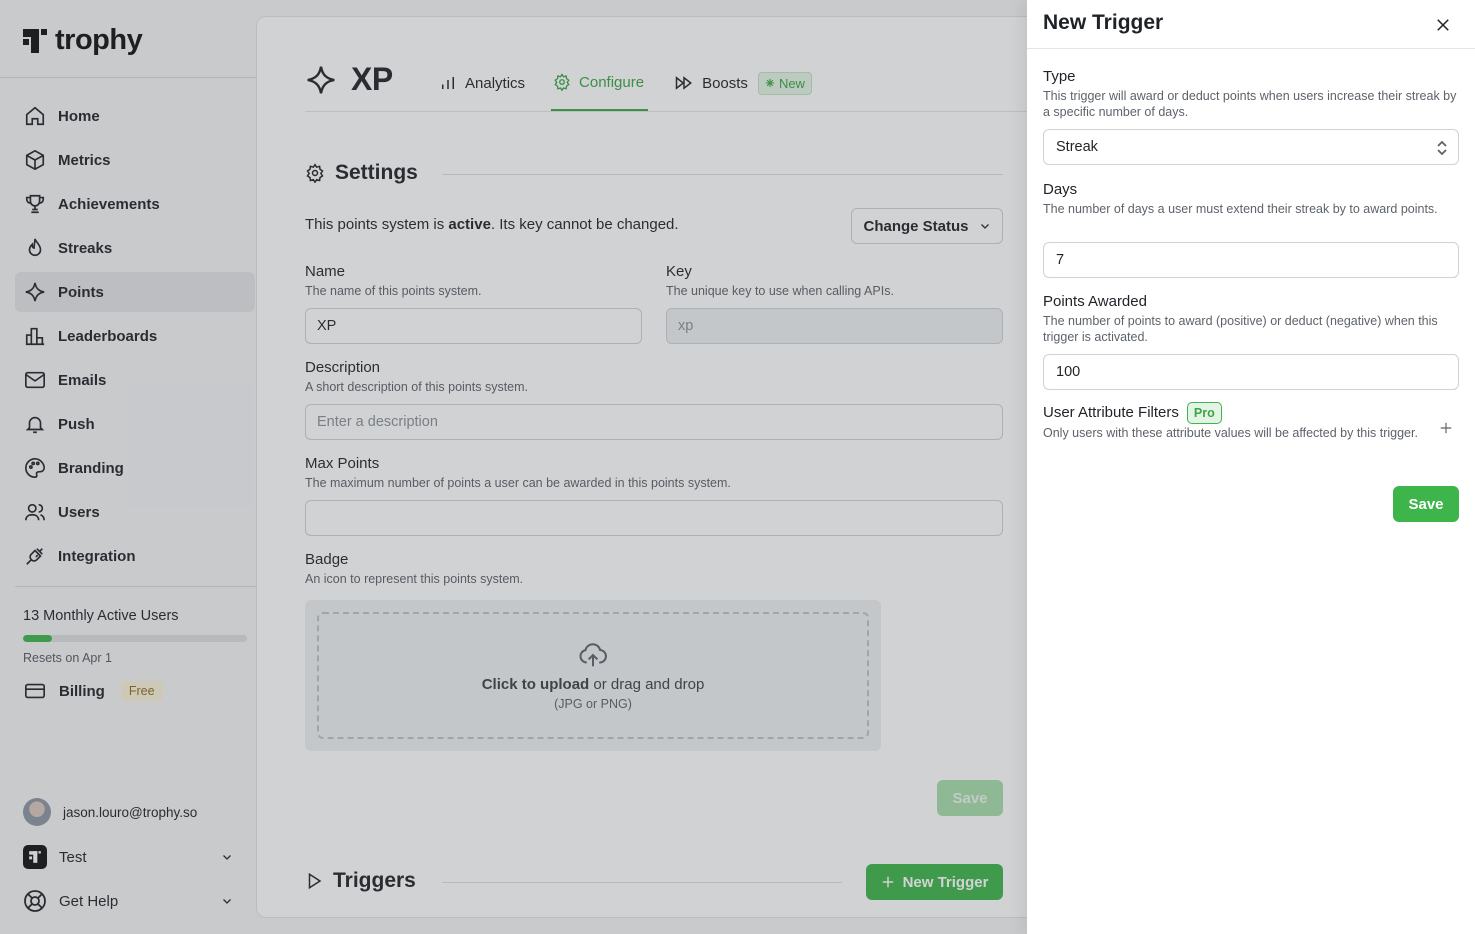  I want to click on tab-boosts: Boosts New, so click(743, 90).